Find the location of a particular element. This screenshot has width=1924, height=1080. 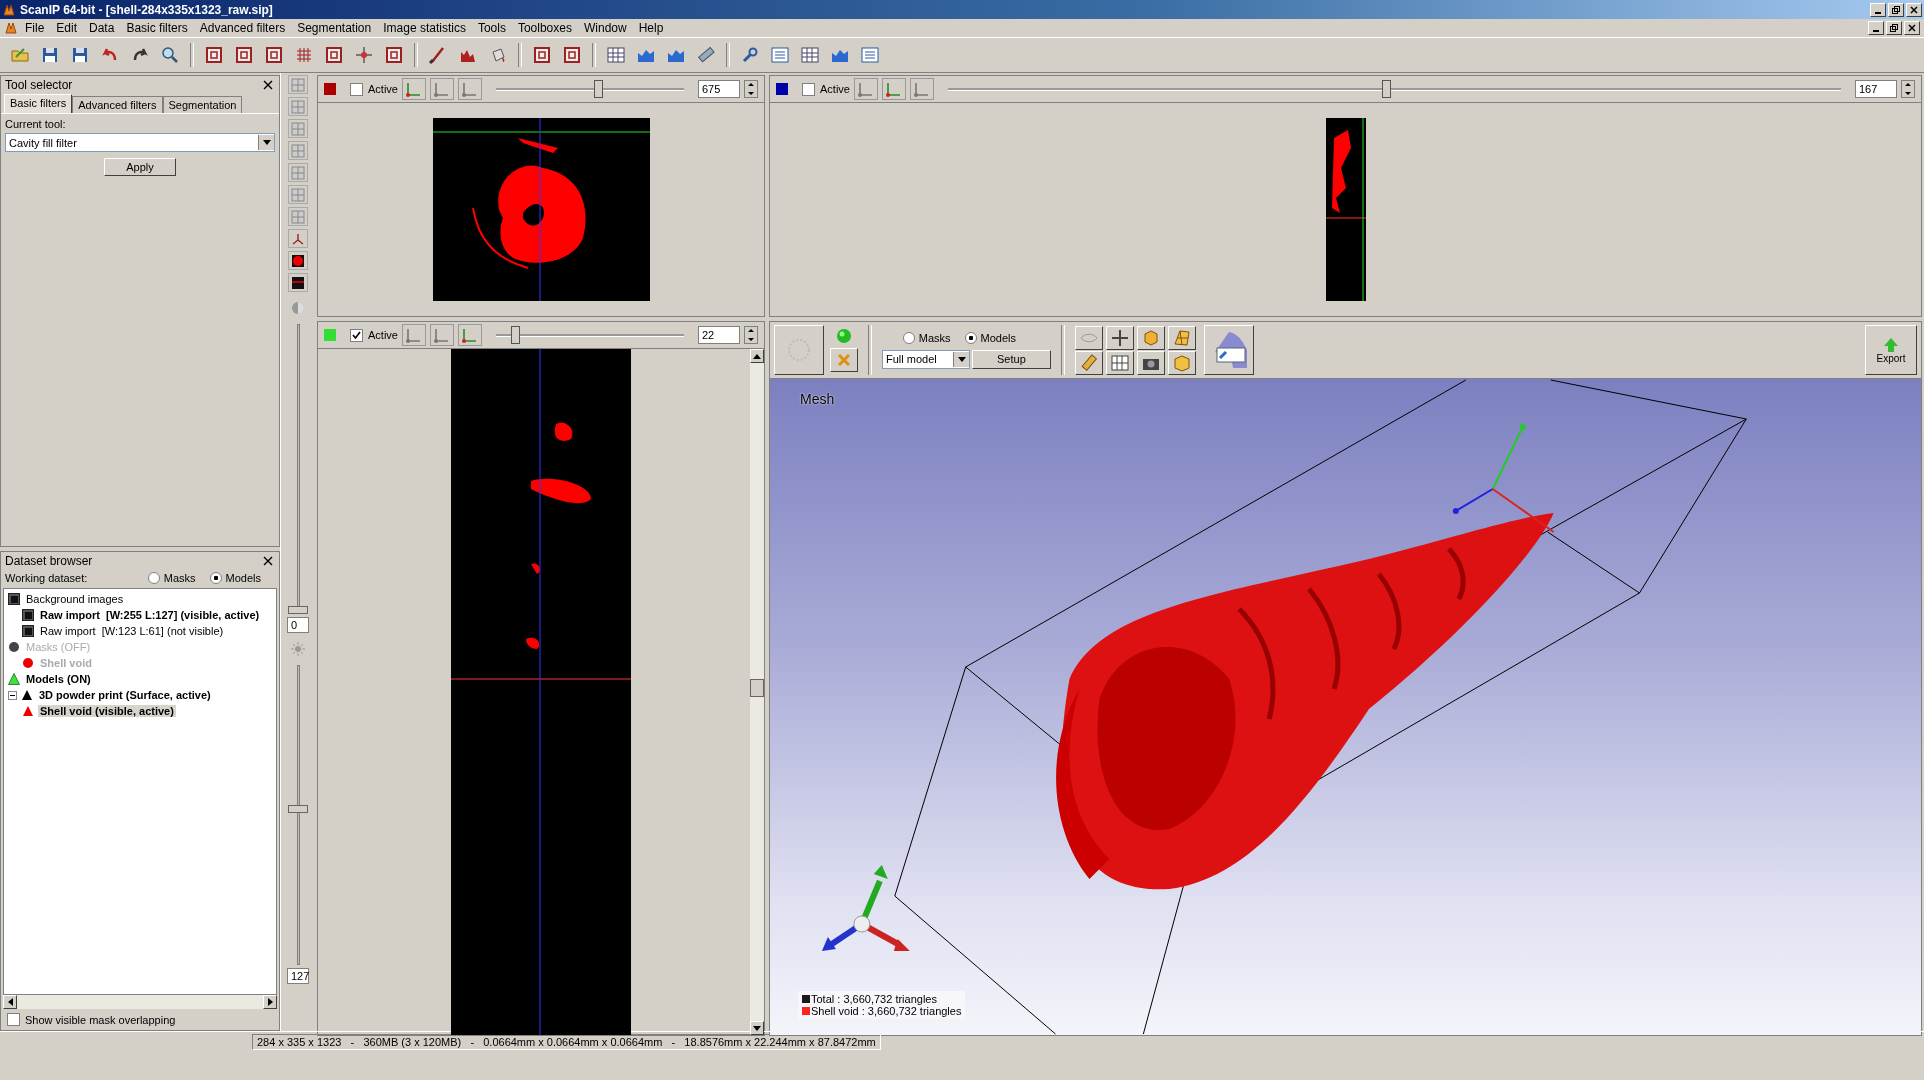

export-button: Export is located at coordinates (1891, 350).